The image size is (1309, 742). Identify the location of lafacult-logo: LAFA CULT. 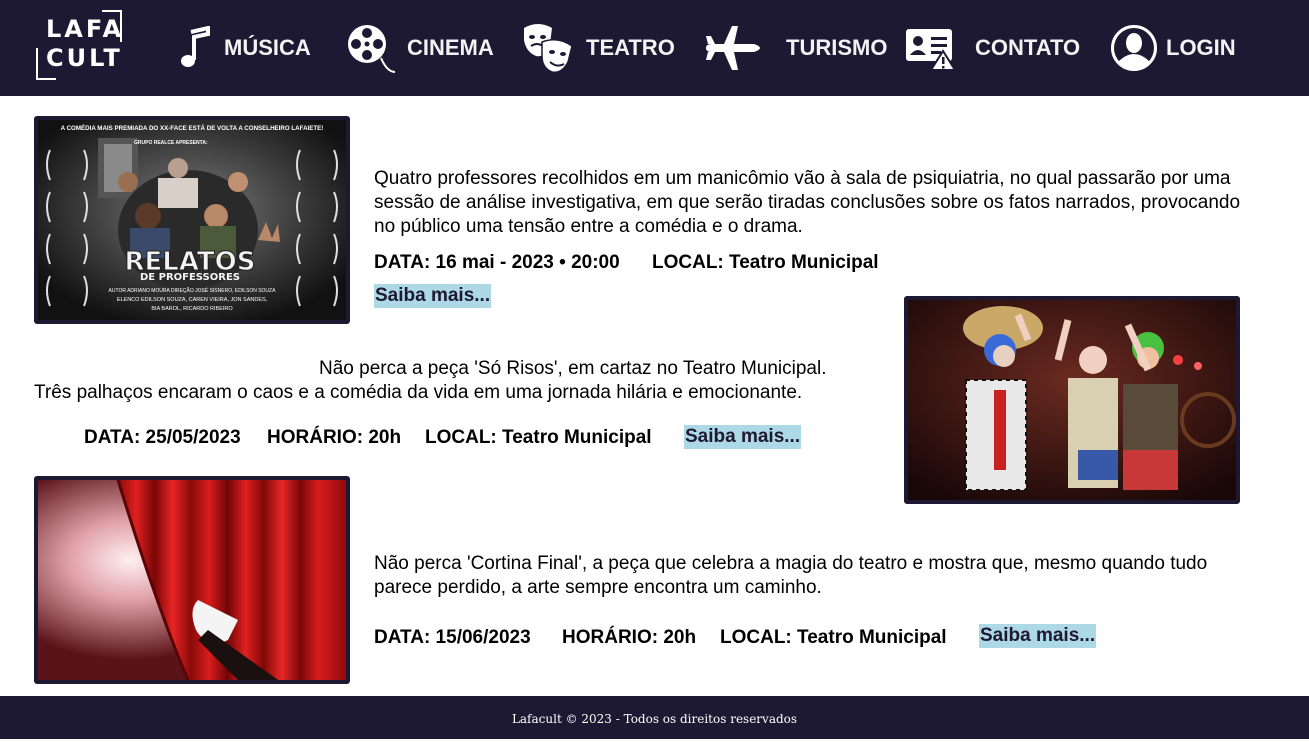
(79, 45).